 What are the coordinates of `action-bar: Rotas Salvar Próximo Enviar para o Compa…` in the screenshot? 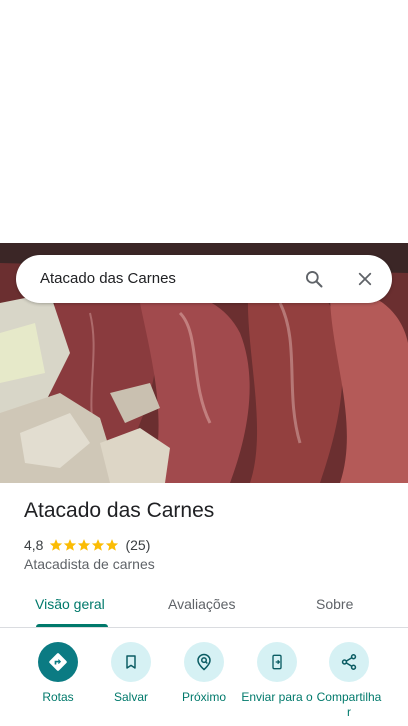 It's located at (204, 683).